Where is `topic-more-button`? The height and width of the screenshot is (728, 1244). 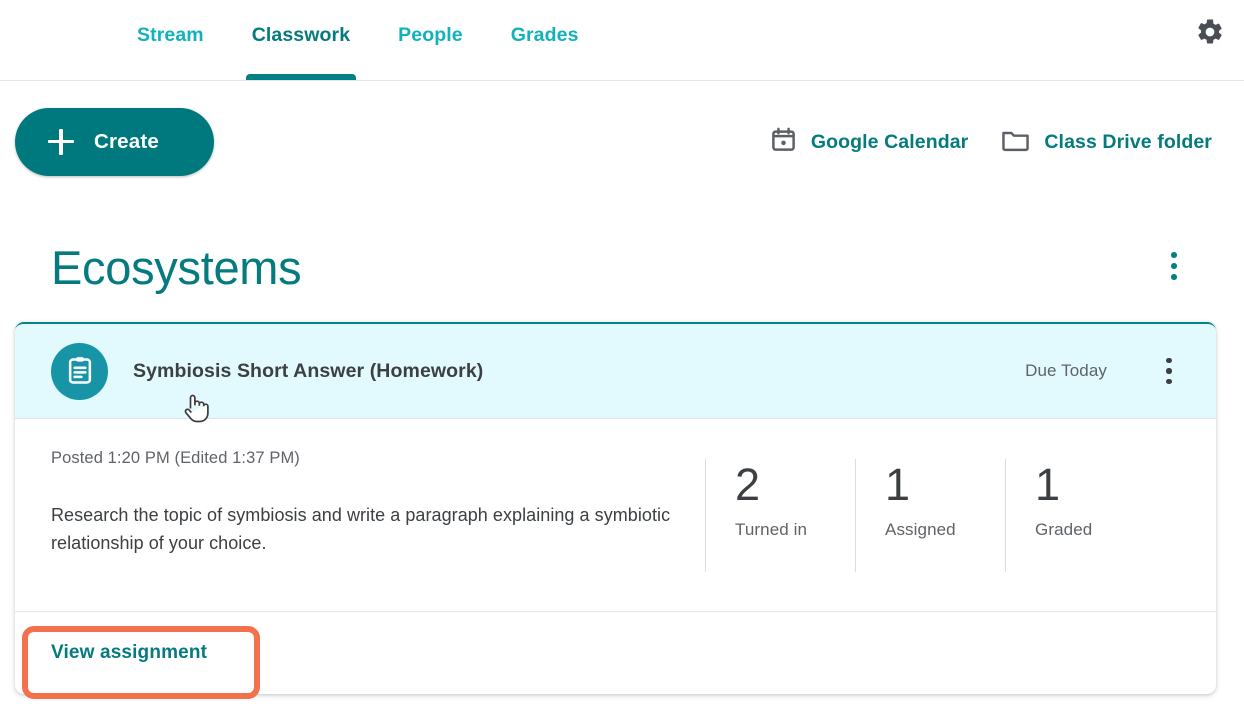 topic-more-button is located at coordinates (1174, 266).